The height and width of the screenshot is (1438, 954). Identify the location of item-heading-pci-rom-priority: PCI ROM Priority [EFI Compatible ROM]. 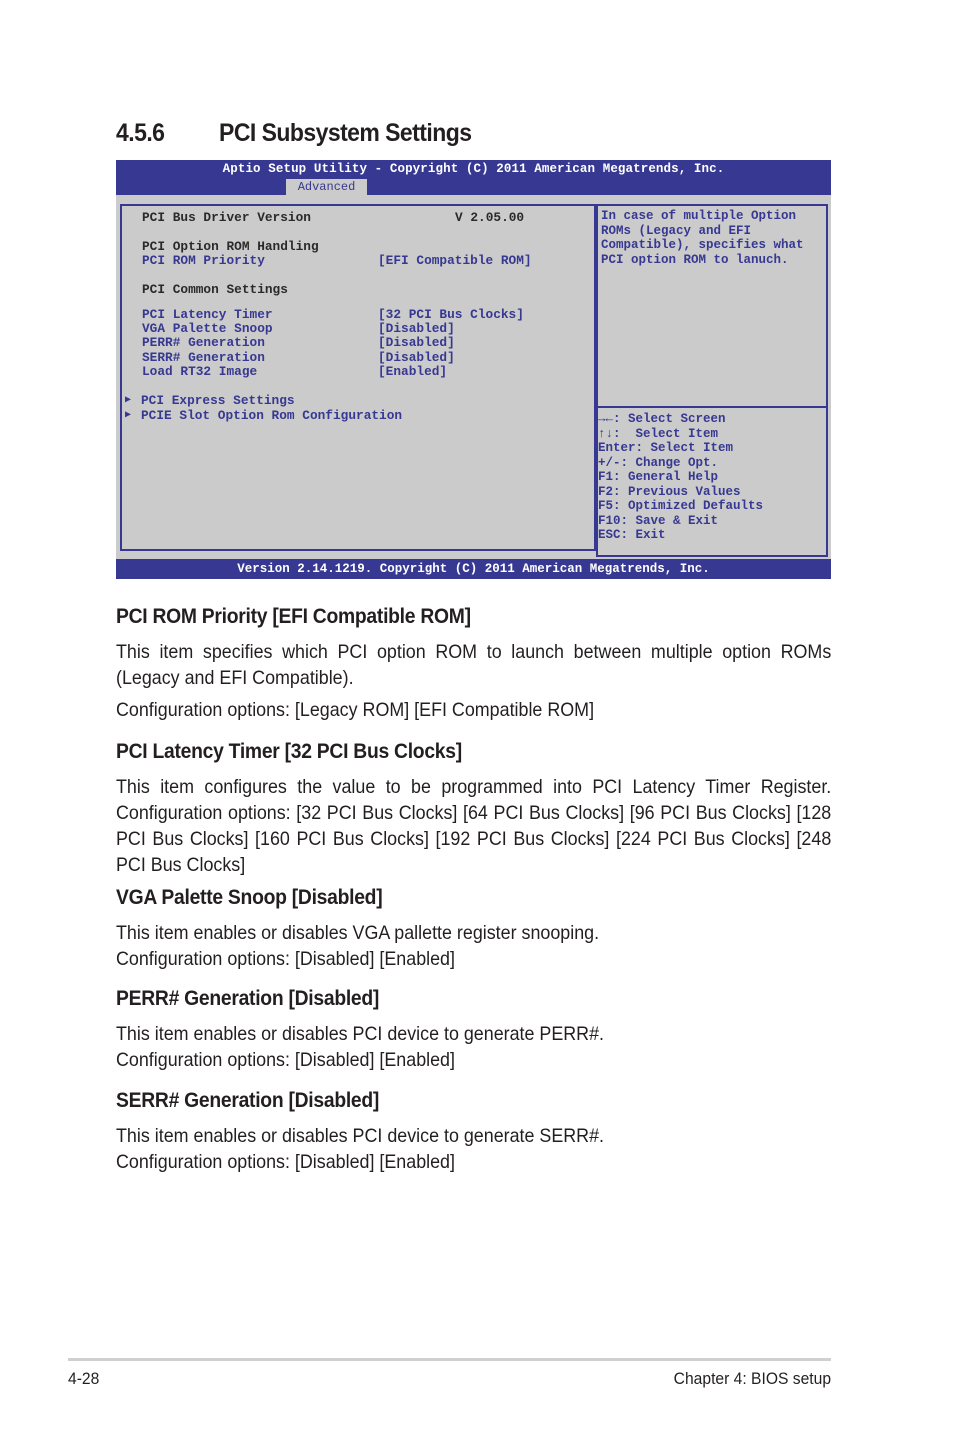
(293, 616).